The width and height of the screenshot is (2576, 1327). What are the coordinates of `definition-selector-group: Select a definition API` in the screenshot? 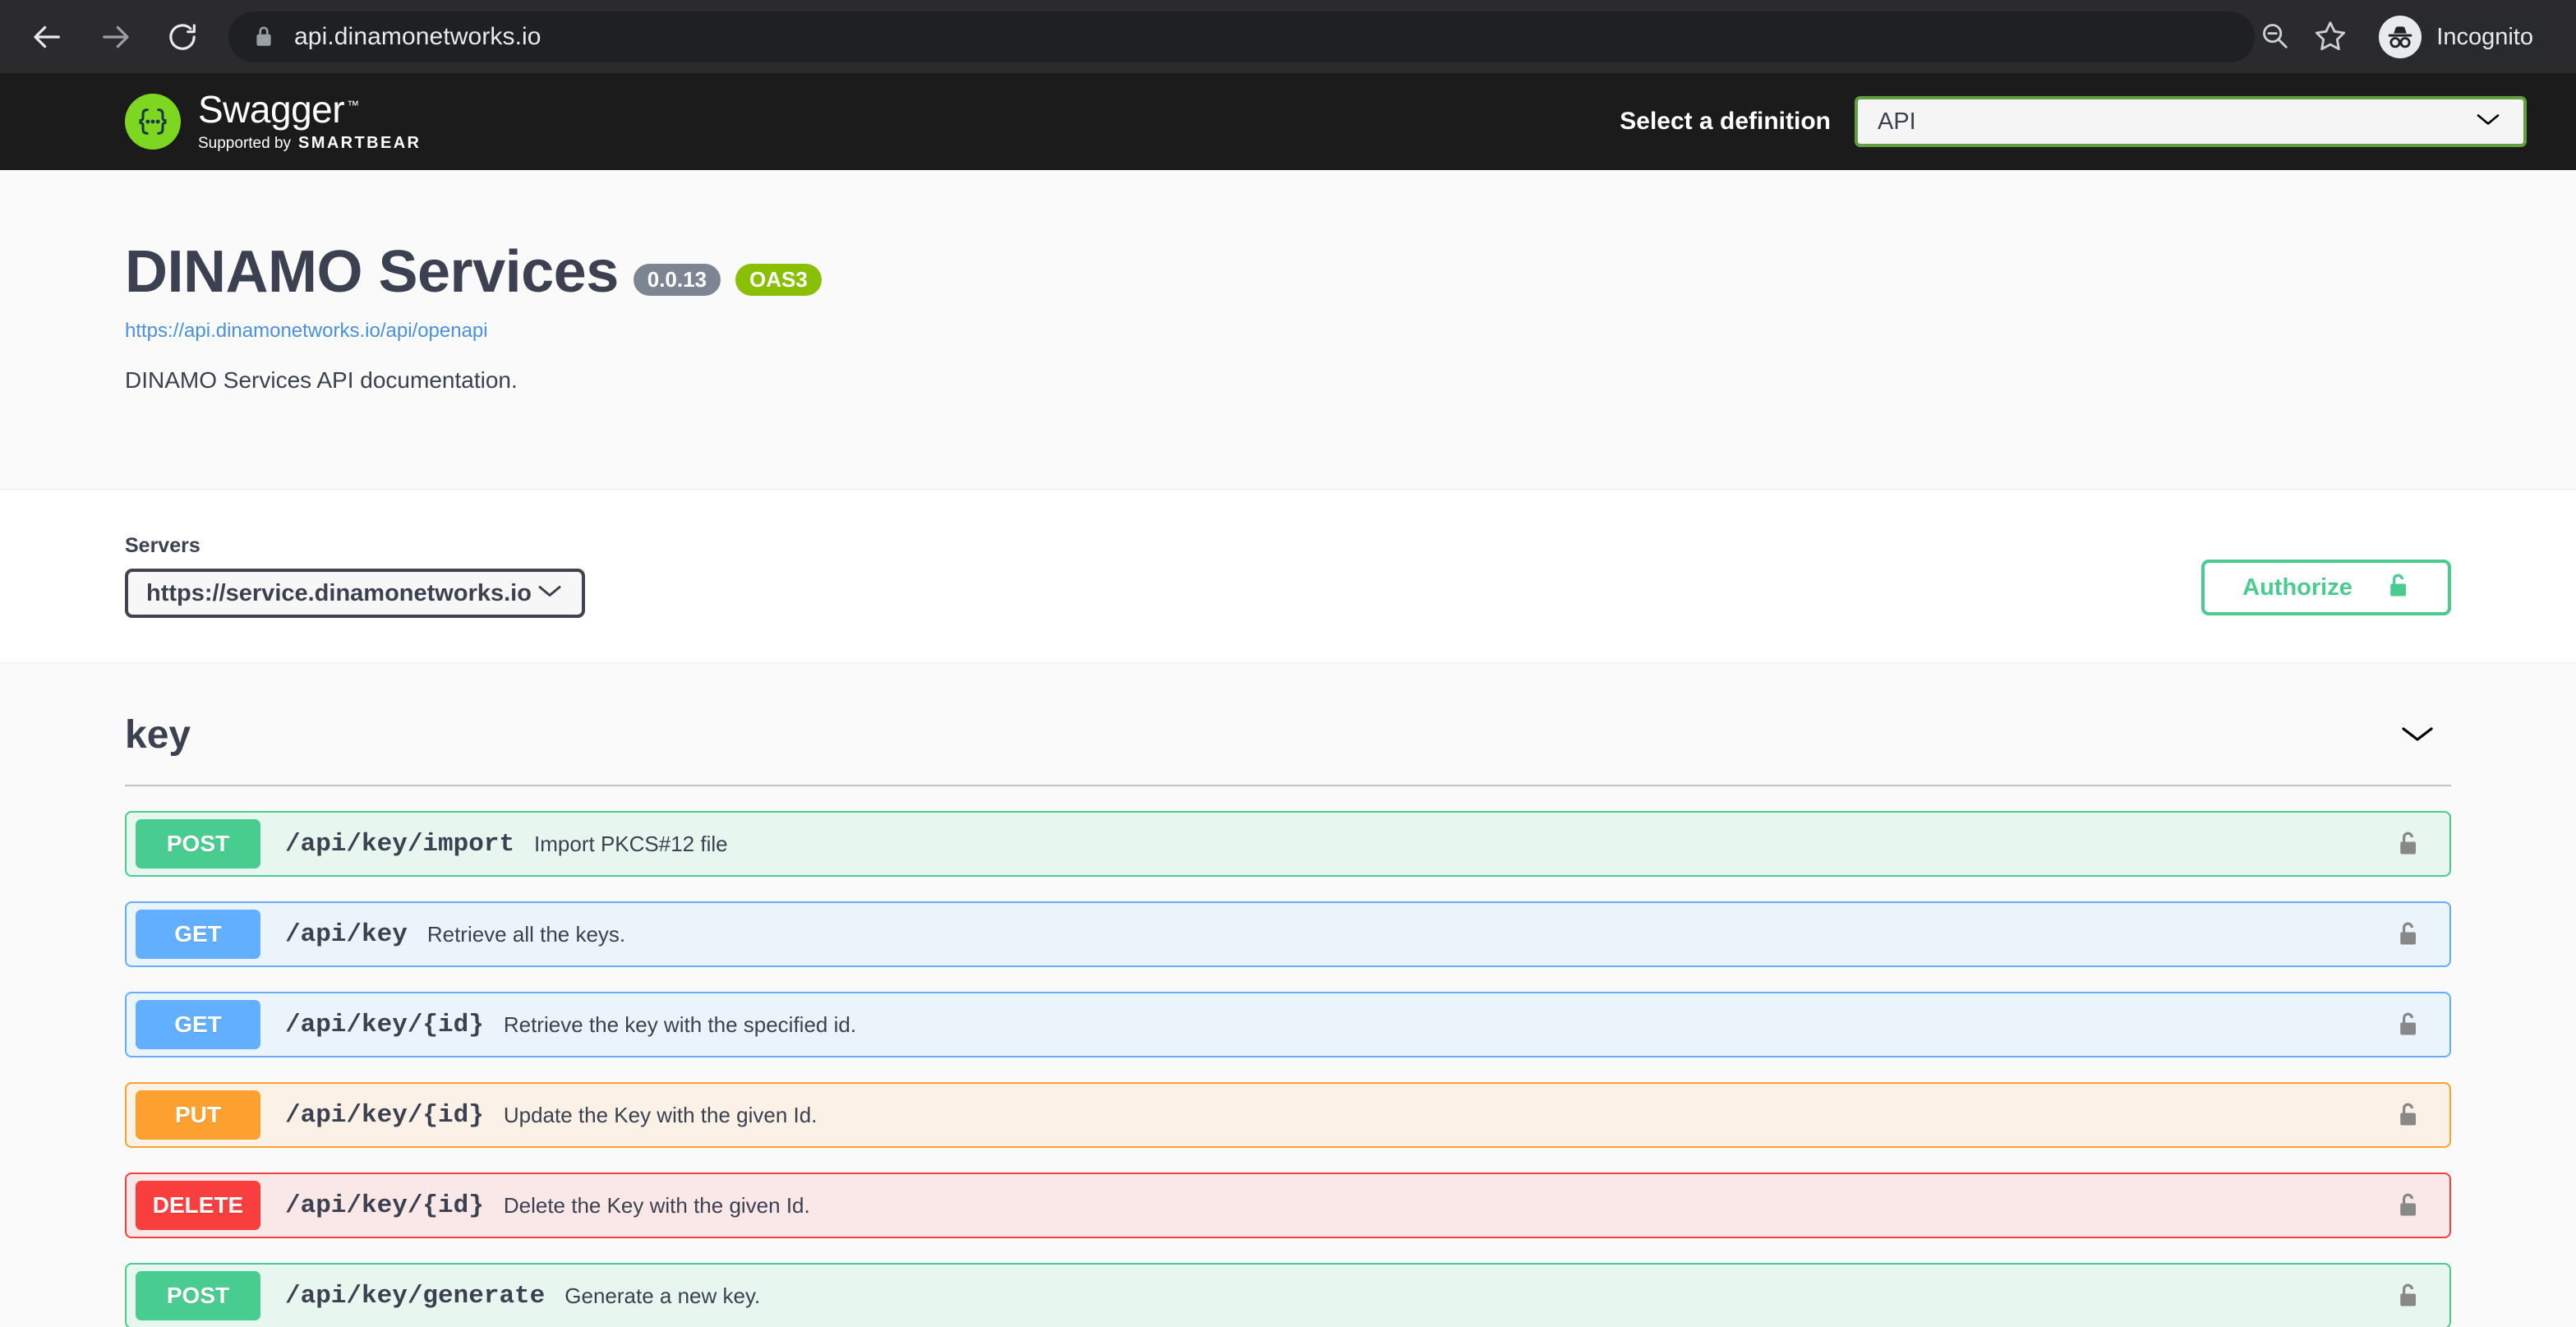 It's located at (2073, 121).